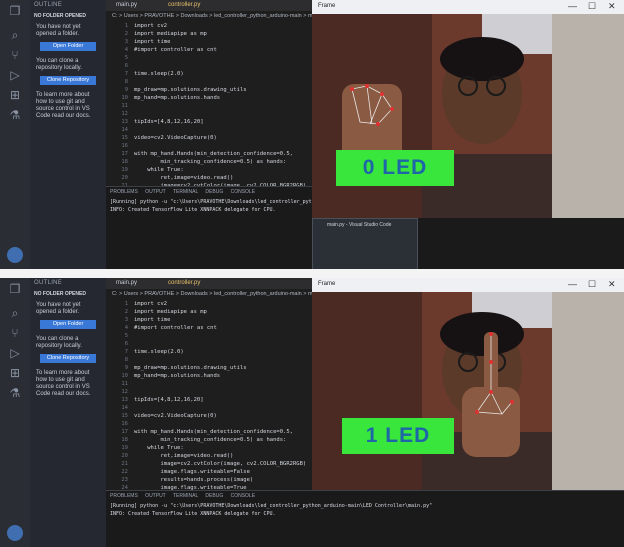  What do you see at coordinates (365, 243) in the screenshot?
I see `taskbar-preview: main.py - Visual Studio Code` at bounding box center [365, 243].